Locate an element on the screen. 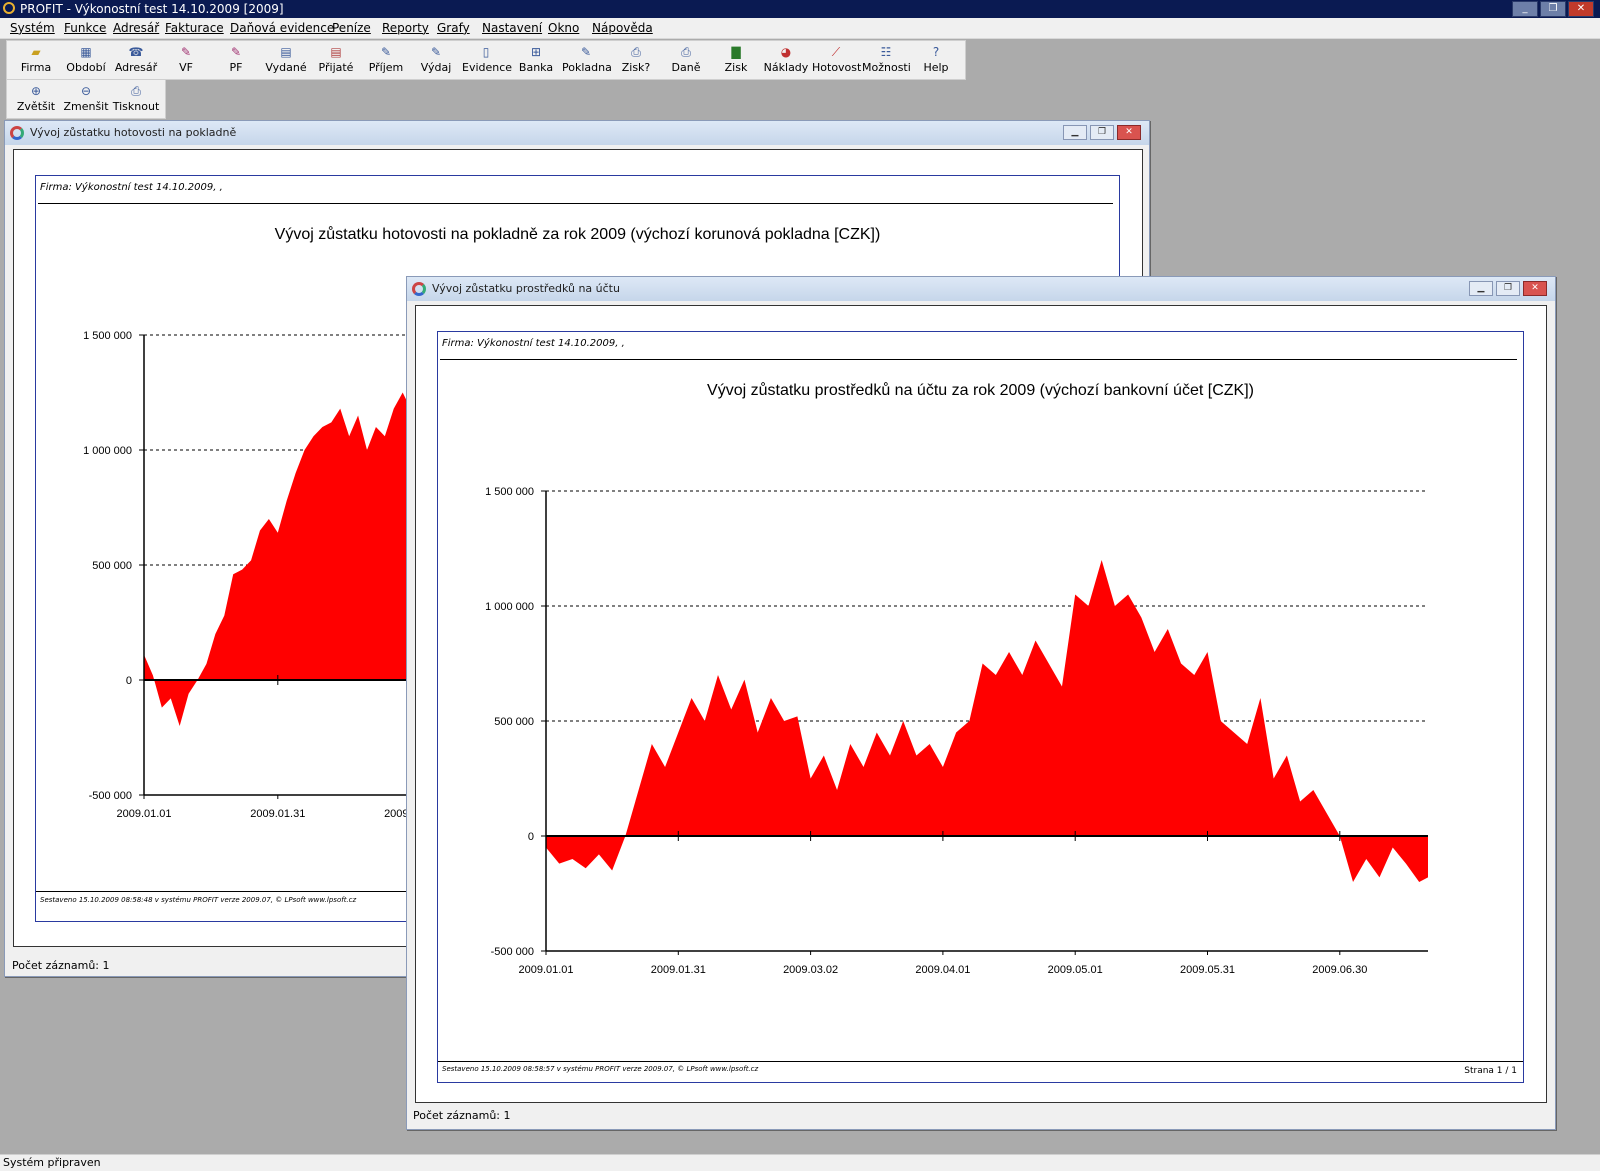  toolbar-naklady-button: ◕ Náklady is located at coordinates (786, 60).